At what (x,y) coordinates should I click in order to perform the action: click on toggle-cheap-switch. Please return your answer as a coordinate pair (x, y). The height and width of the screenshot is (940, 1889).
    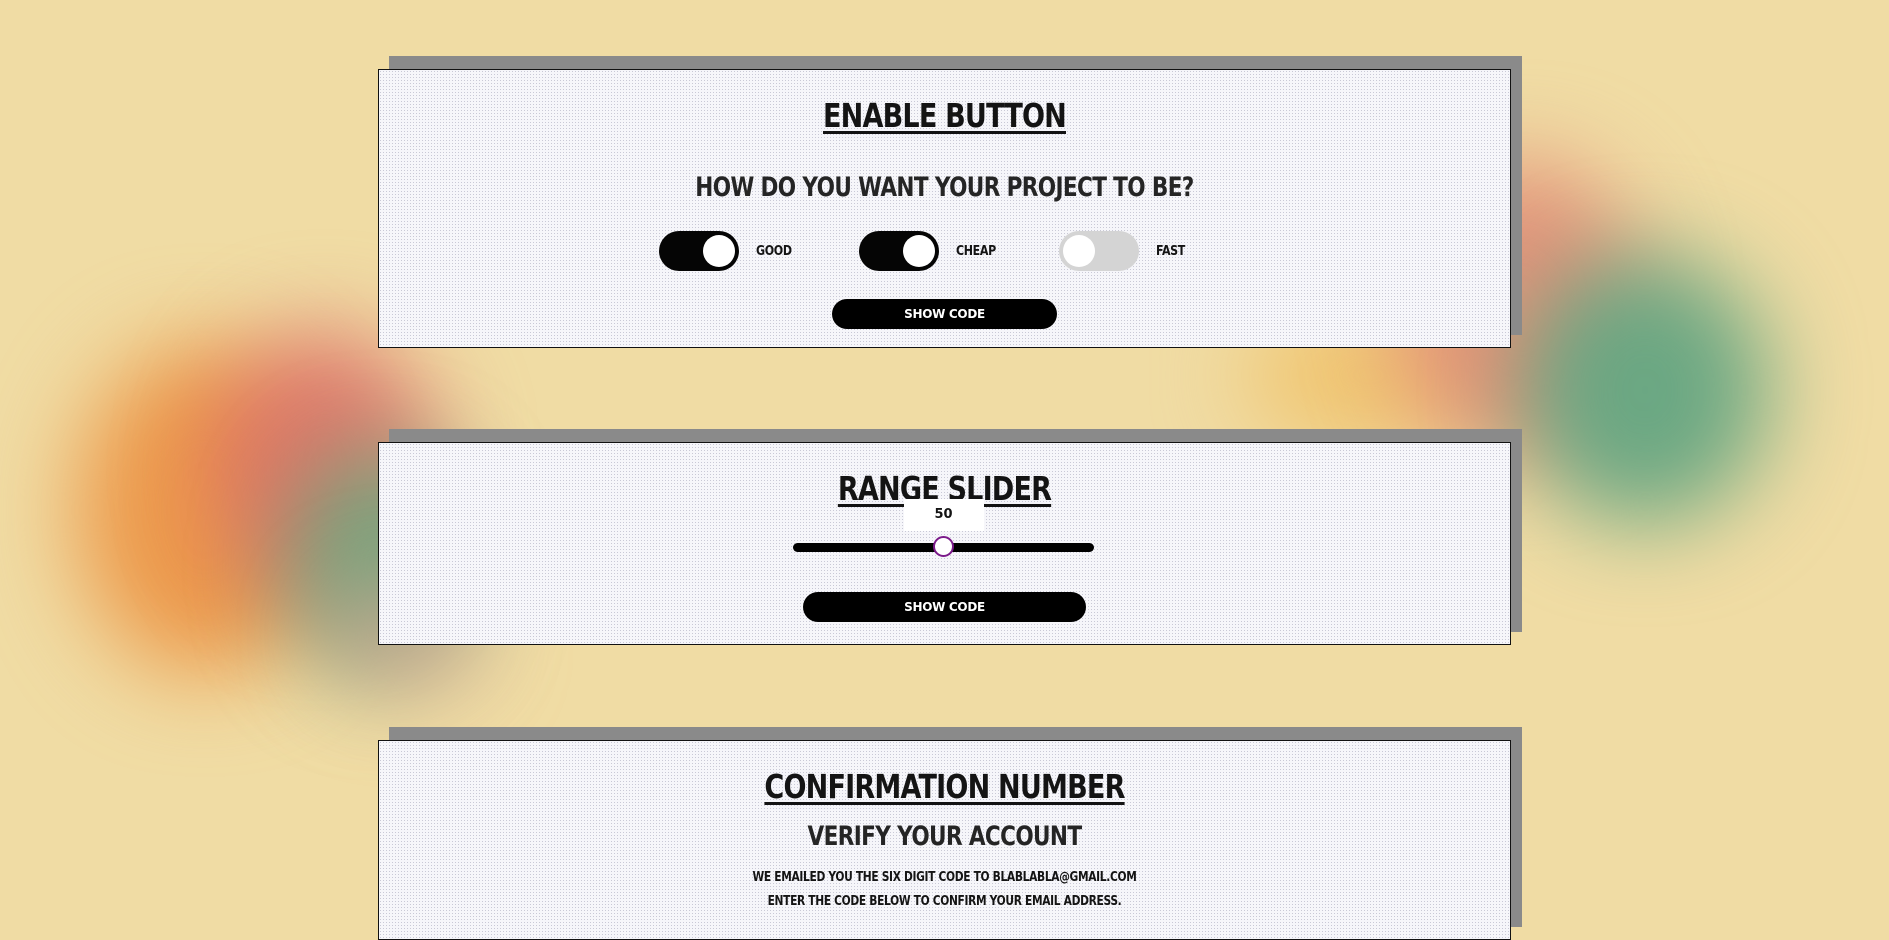
    Looking at the image, I should click on (899, 251).